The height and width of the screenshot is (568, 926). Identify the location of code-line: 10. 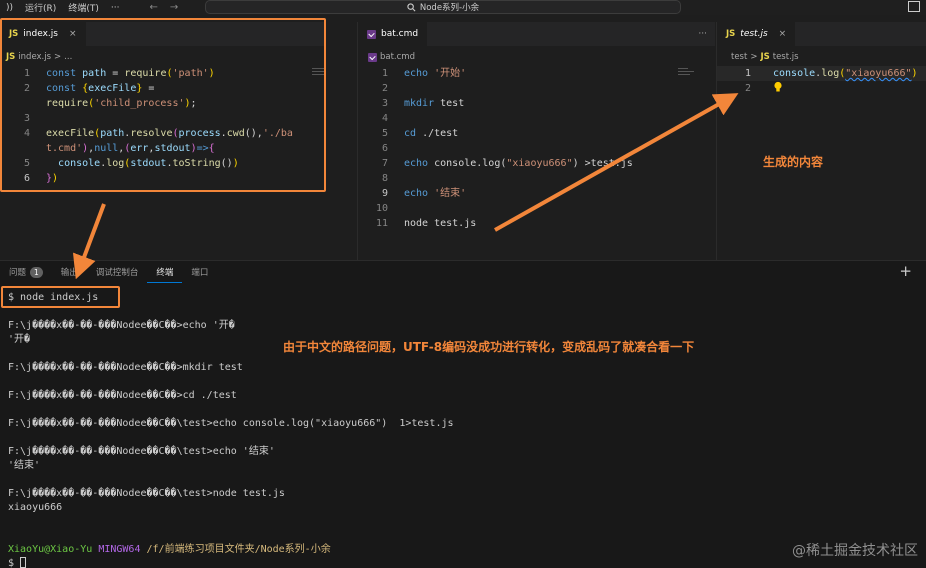
(536, 208).